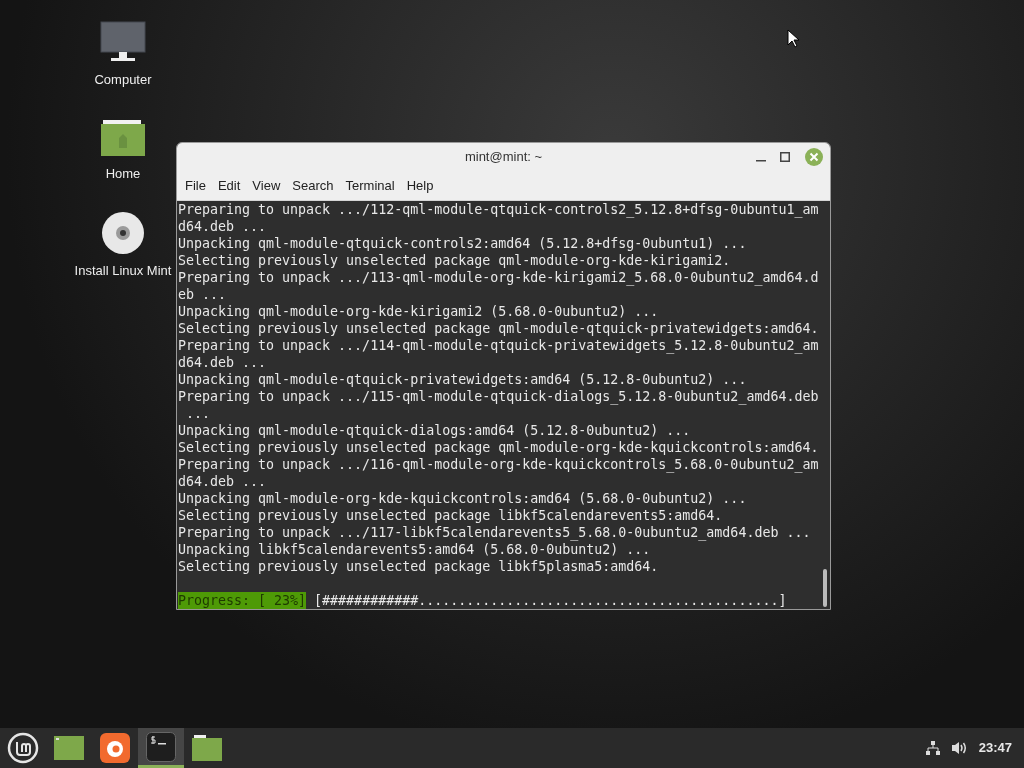 This screenshot has height=768, width=1024. What do you see at coordinates (498, 345) in the screenshot?
I see `terminal-line: Preparing to unpack .../114-qml-module-qtquick-privatewidgets_5.12.8-0ubuntu2_am` at bounding box center [498, 345].